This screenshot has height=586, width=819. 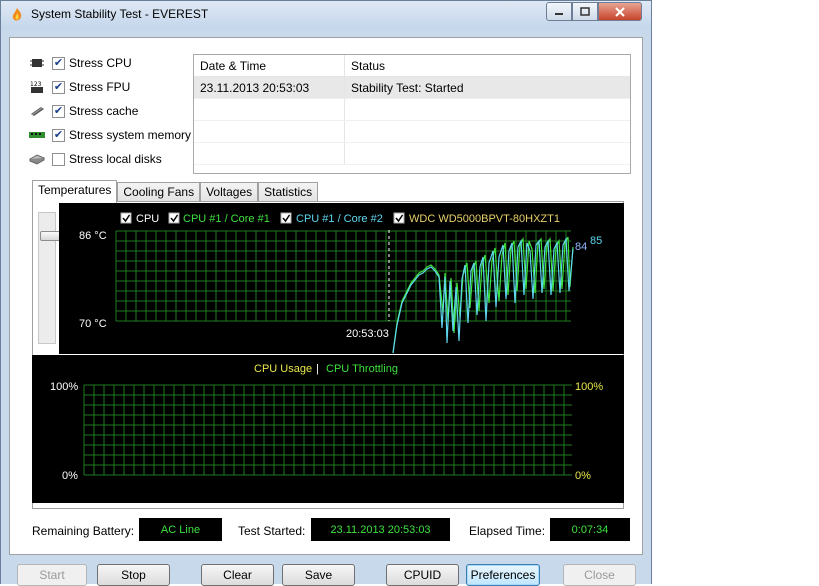 What do you see at coordinates (367, 334) in the screenshot?
I see `test-start-time-label: 20:53:03` at bounding box center [367, 334].